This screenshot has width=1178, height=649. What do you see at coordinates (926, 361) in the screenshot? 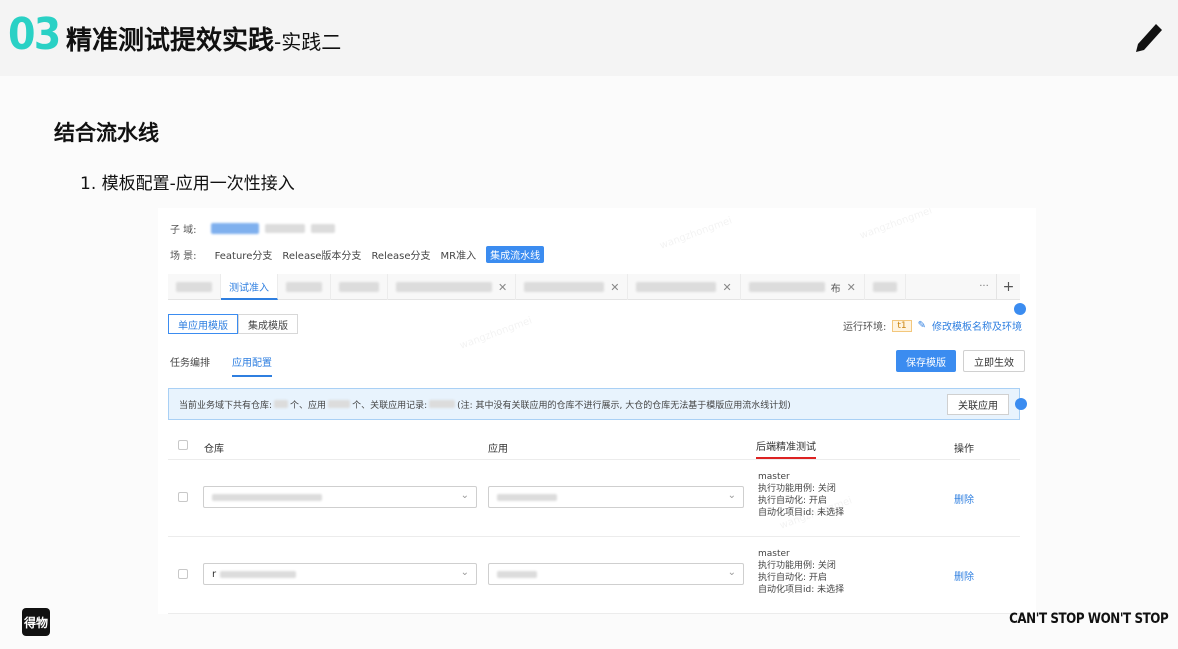
I see `save-template-button: 保存模版` at bounding box center [926, 361].